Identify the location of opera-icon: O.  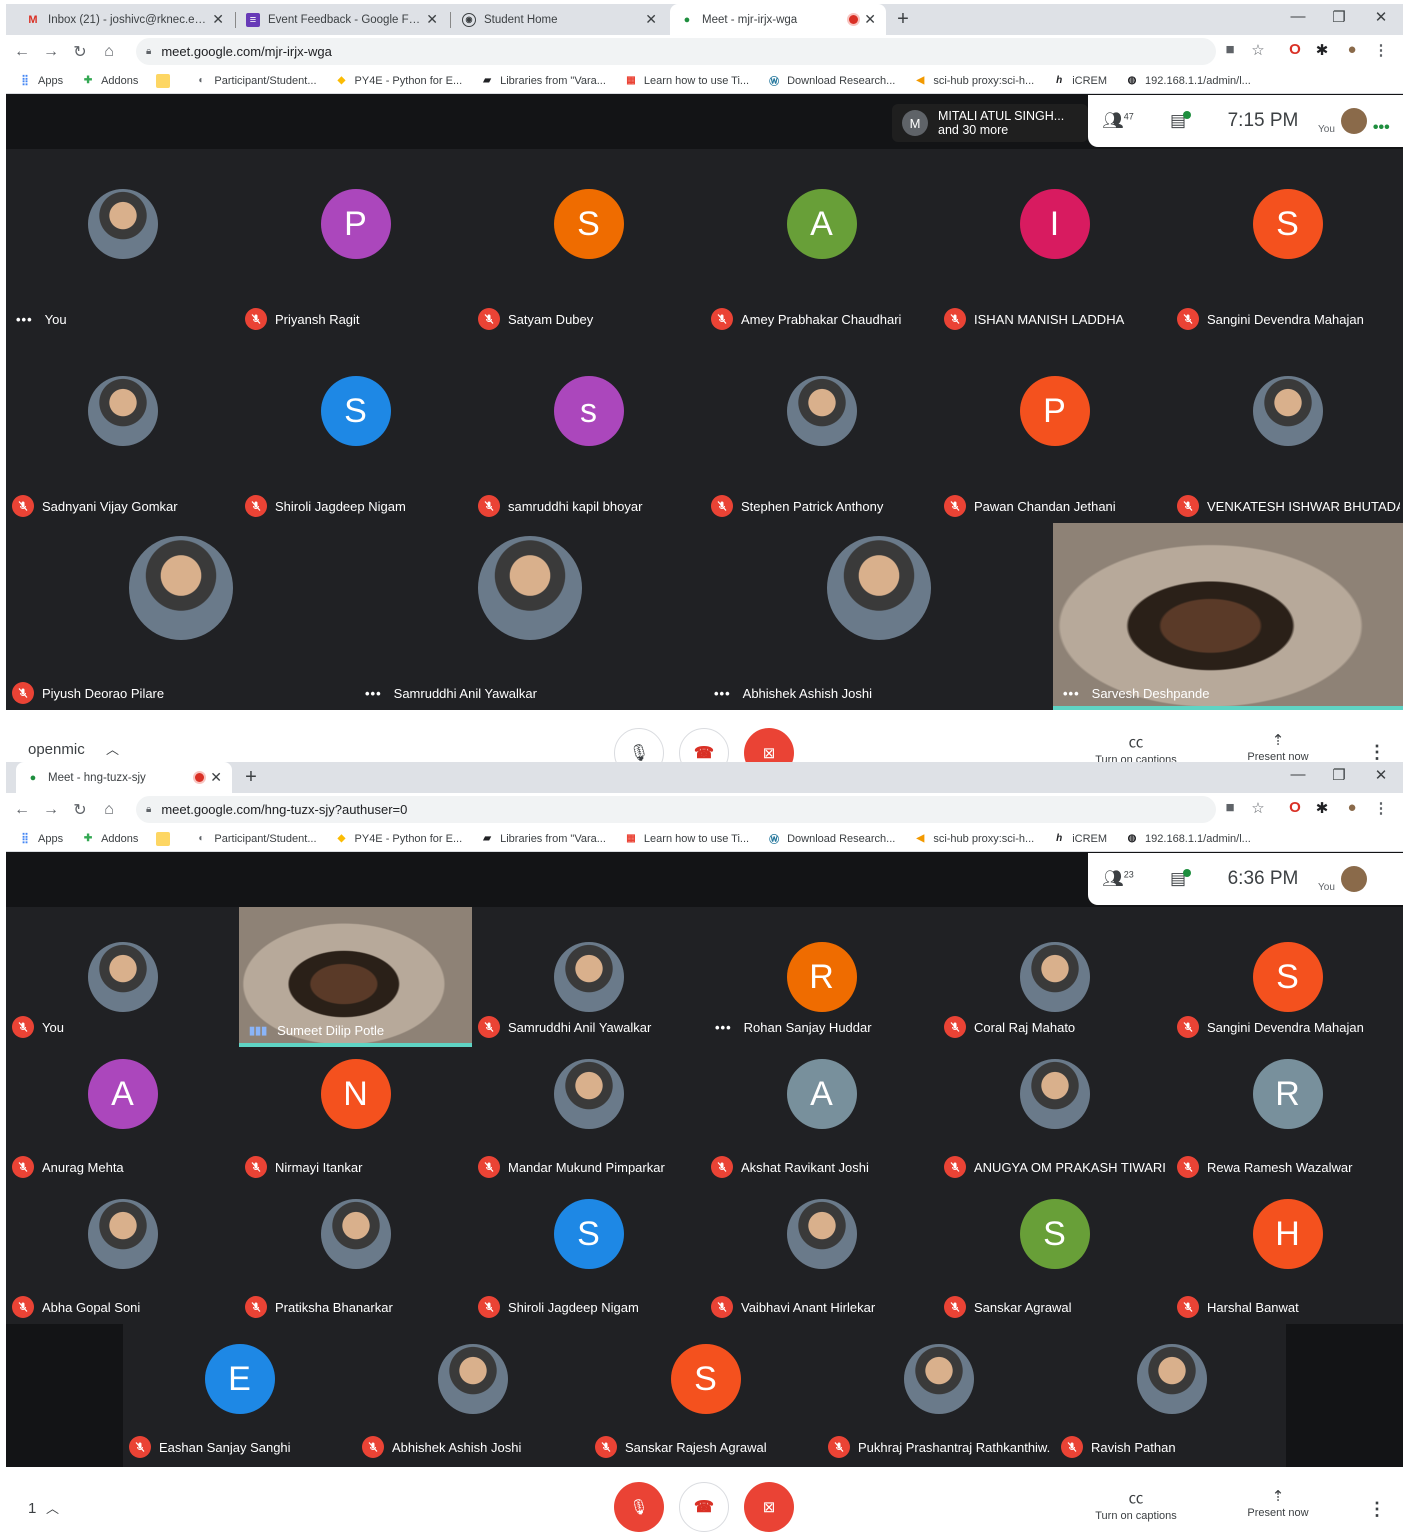
(1295, 807).